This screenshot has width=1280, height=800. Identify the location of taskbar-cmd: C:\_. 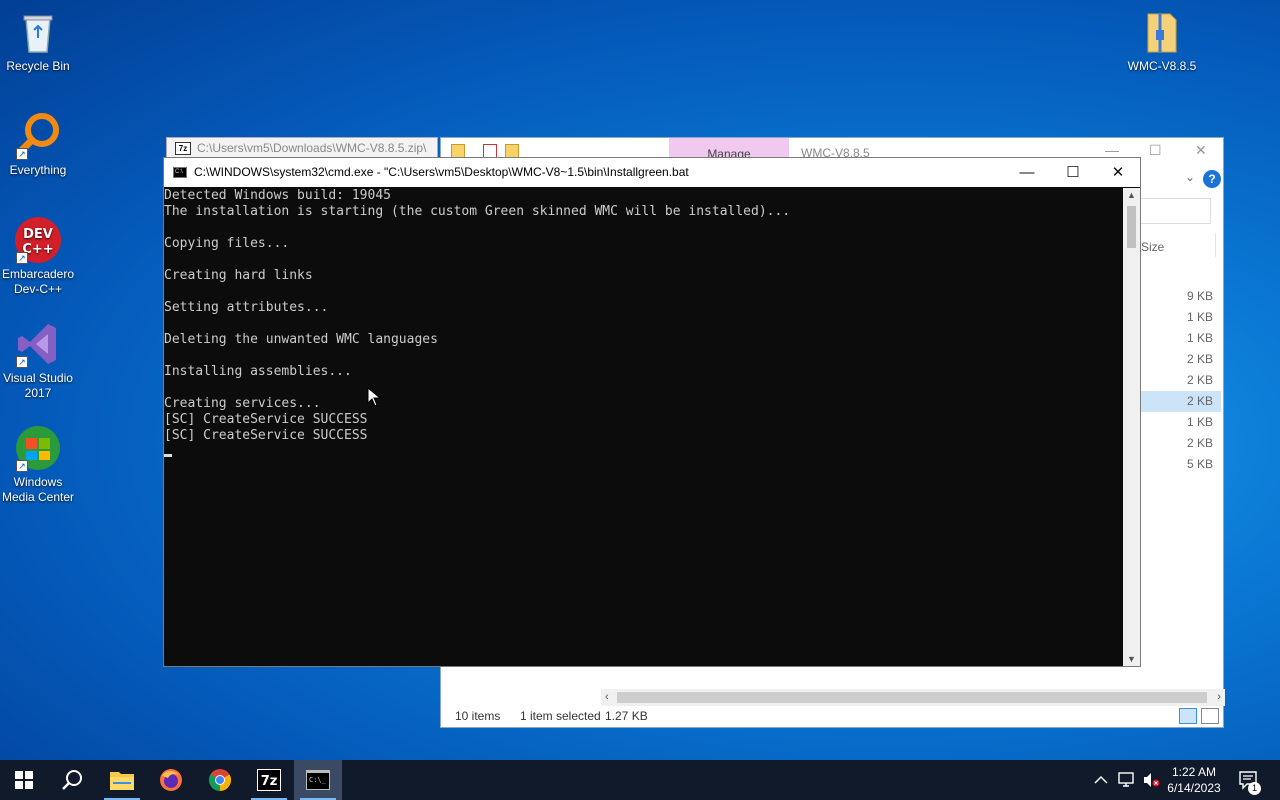
(318, 780).